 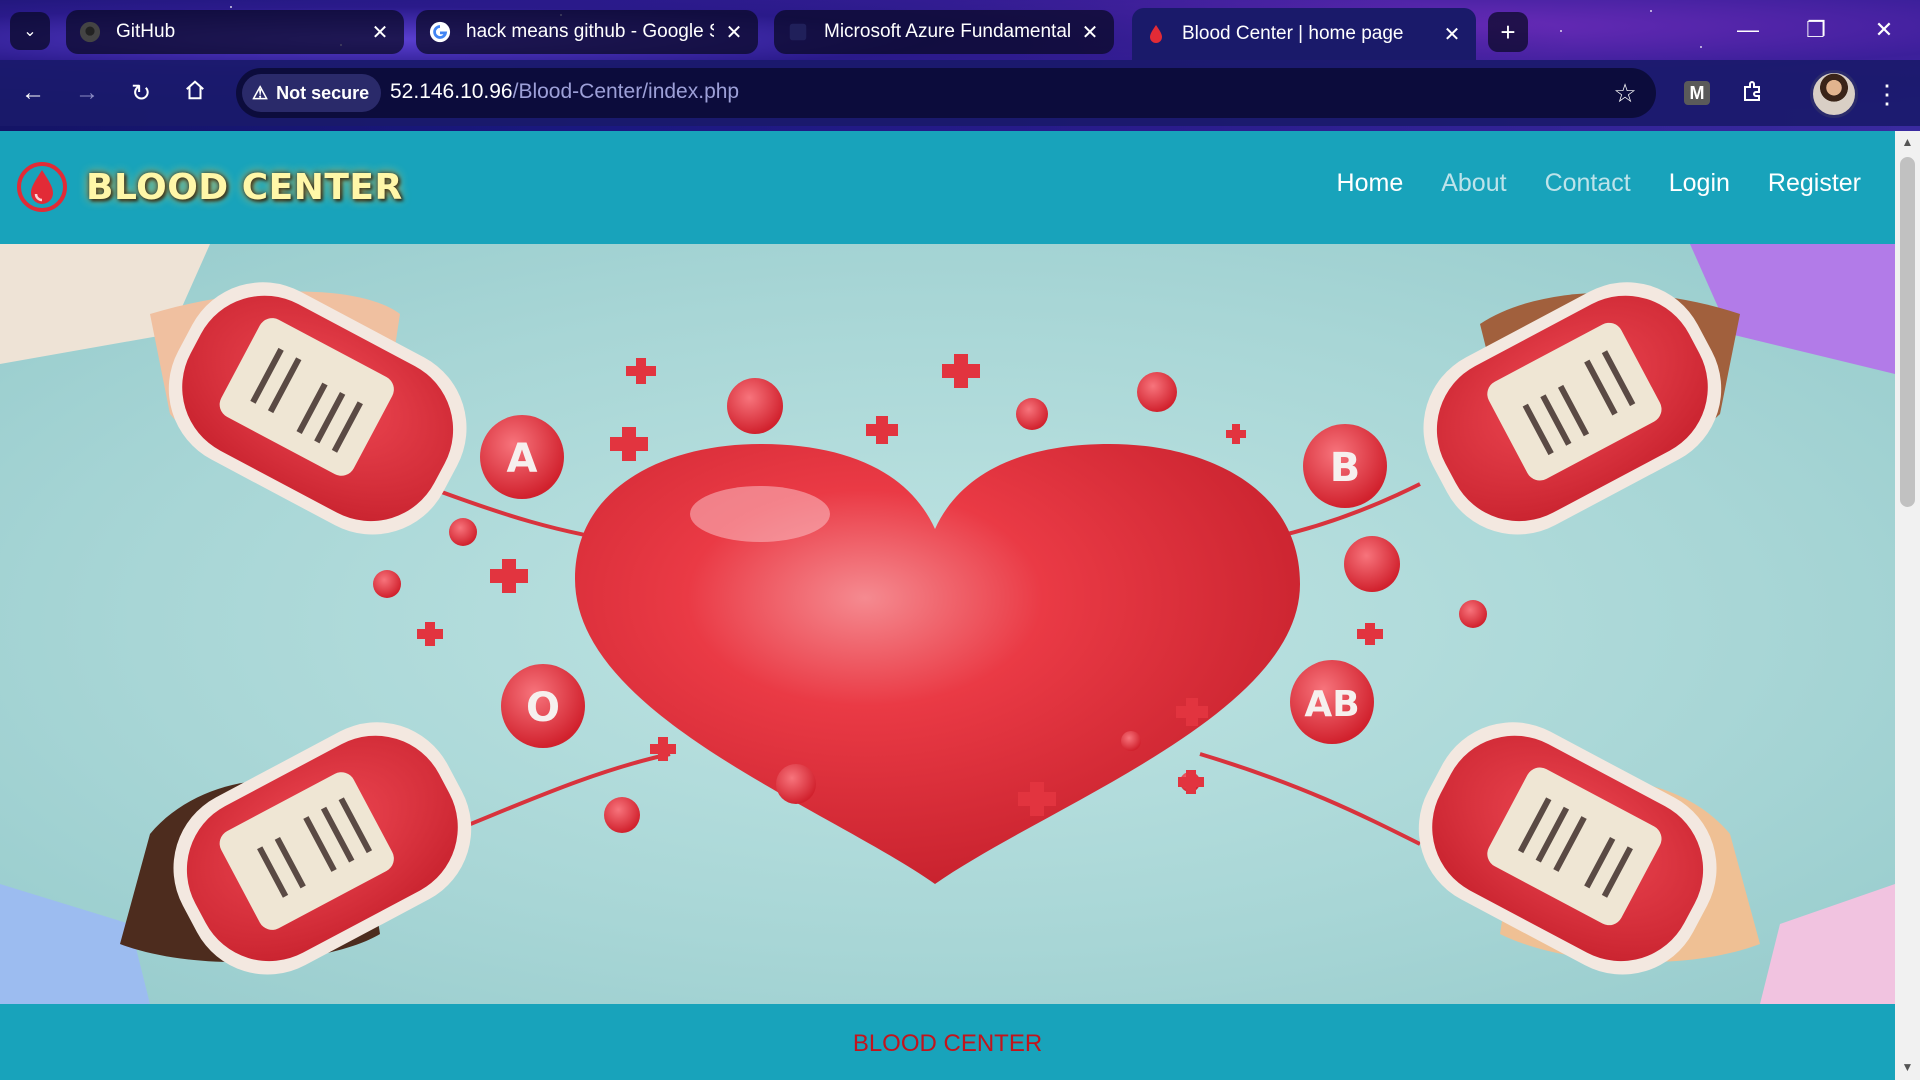 What do you see at coordinates (798, 32) in the screenshot?
I see `azure-icon` at bounding box center [798, 32].